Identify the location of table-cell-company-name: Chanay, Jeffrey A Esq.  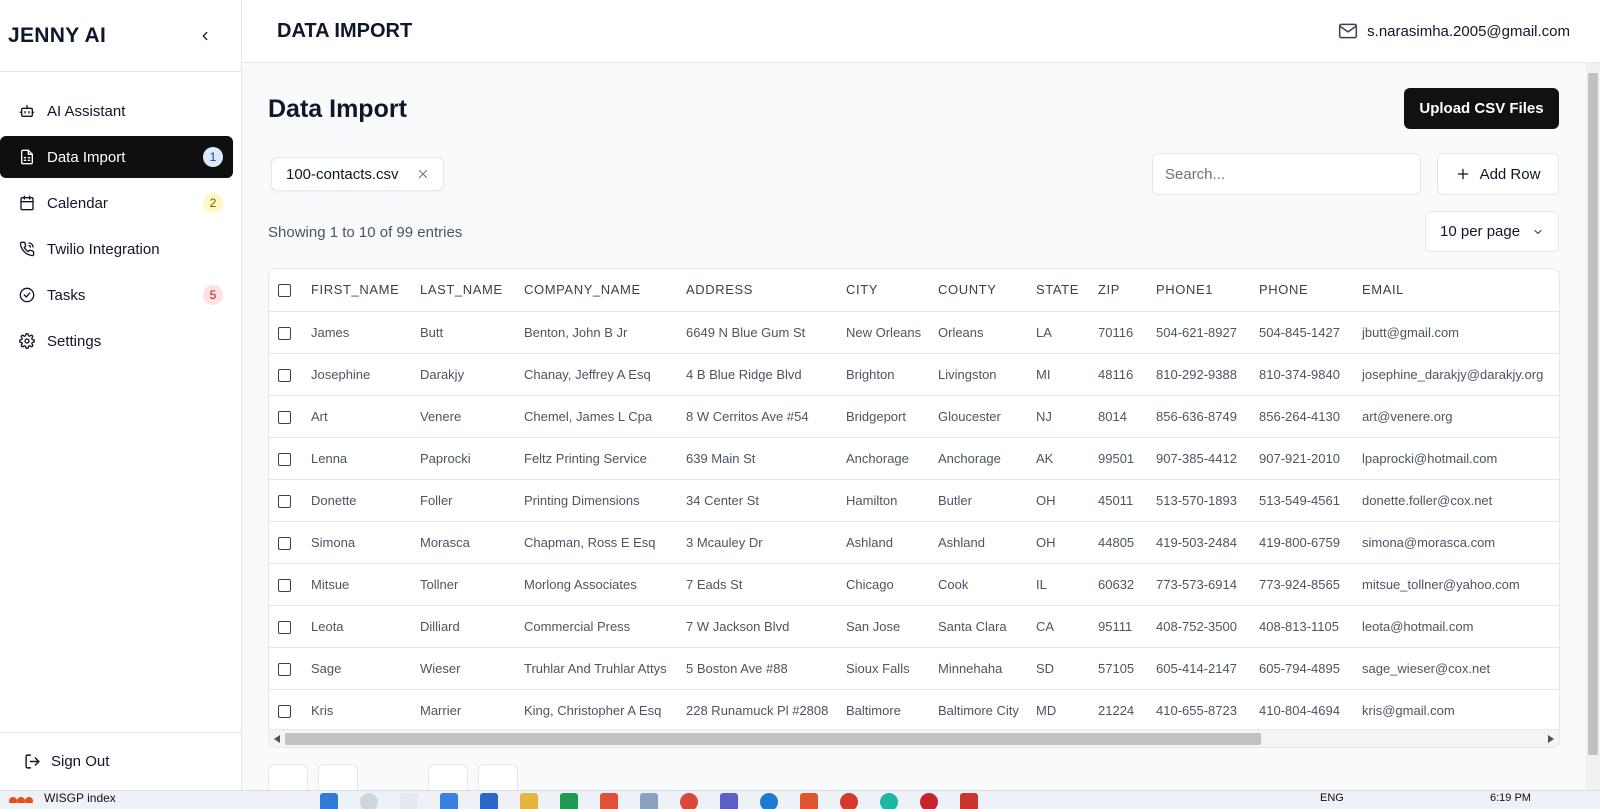
(597, 374).